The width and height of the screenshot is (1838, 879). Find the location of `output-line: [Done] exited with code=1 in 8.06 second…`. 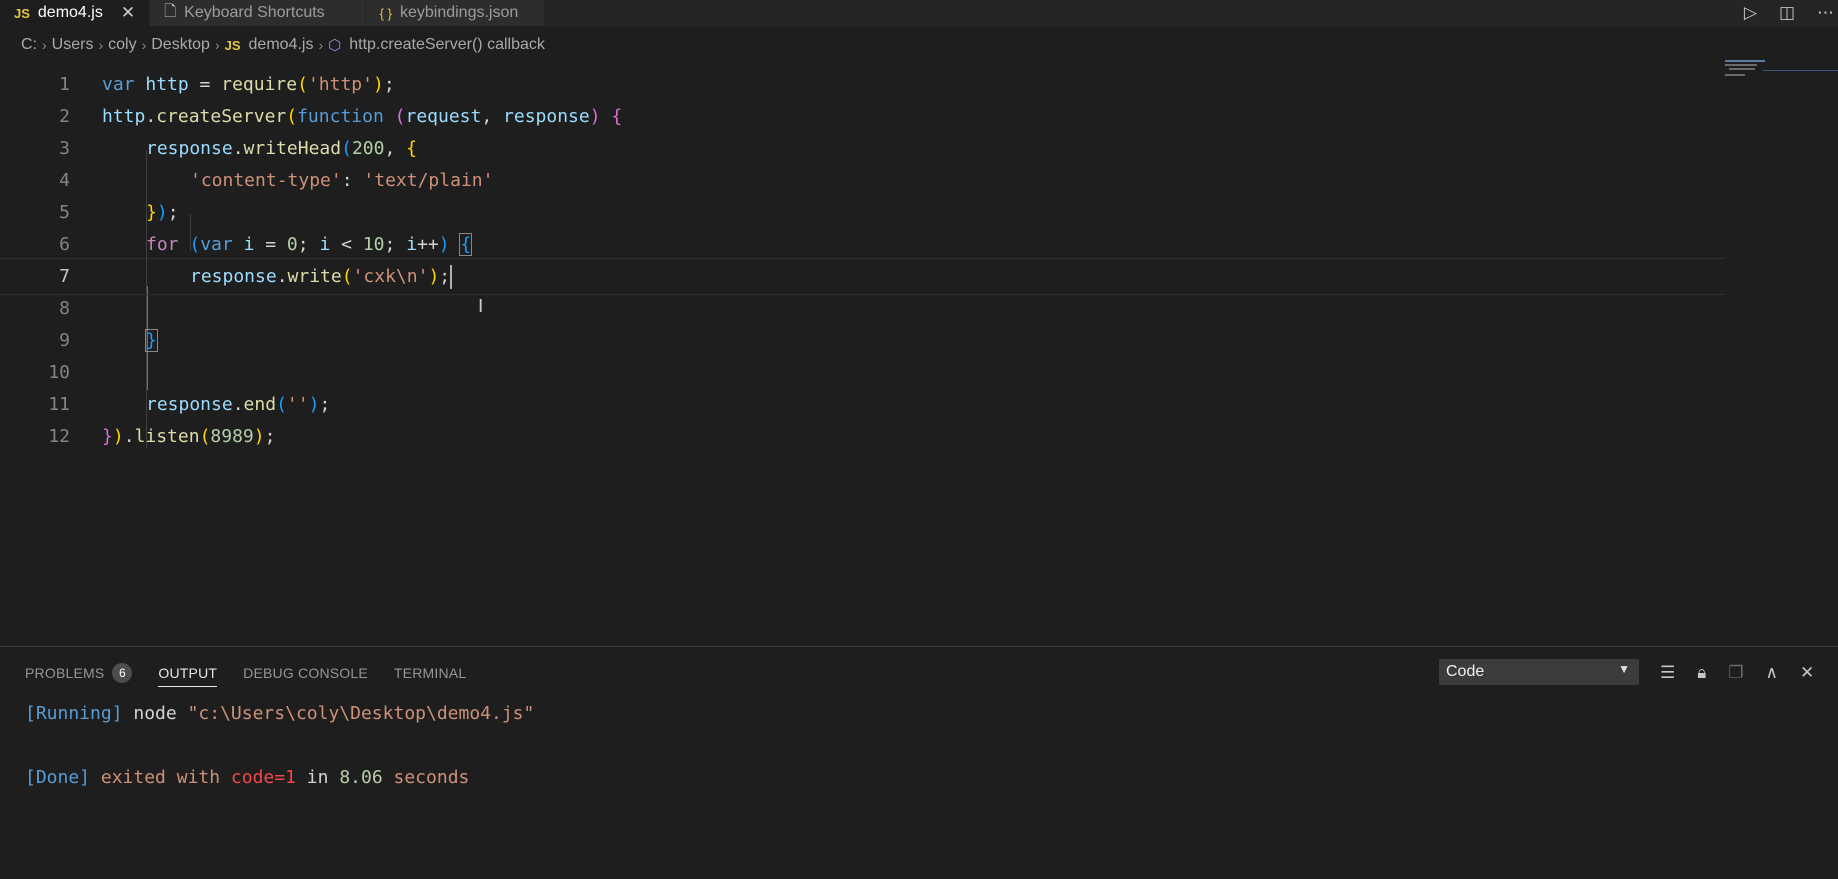

output-line: [Done] exited with code=1 in 8.06 second… is located at coordinates (247, 777).